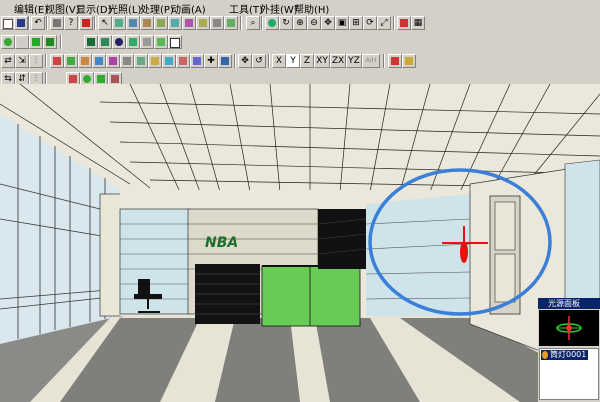 This screenshot has height=402, width=600. Describe the element at coordinates (342, 23) in the screenshot. I see `zoom-window-icon: ▣` at that location.